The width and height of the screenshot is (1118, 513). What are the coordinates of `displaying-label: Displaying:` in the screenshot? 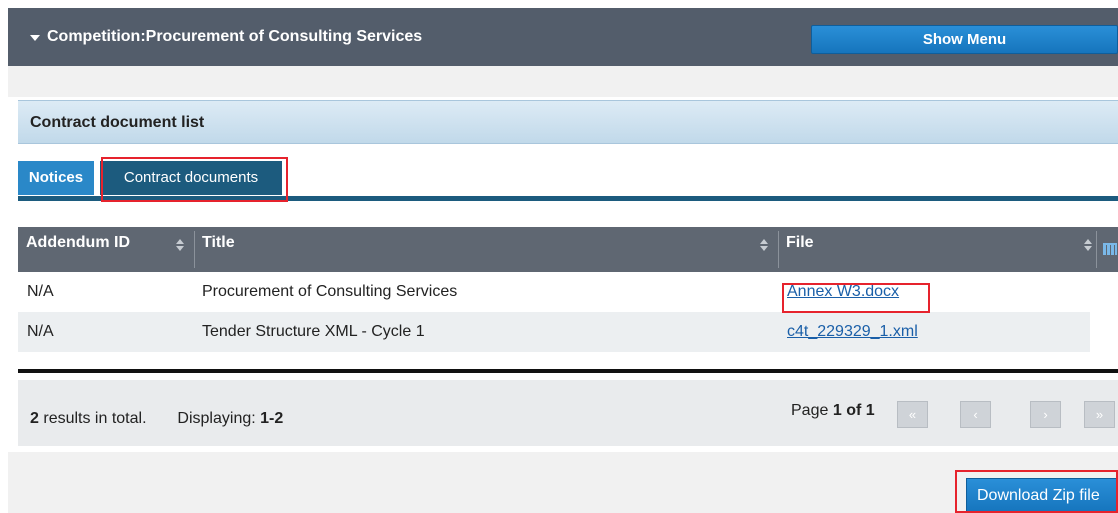 It's located at (216, 418).